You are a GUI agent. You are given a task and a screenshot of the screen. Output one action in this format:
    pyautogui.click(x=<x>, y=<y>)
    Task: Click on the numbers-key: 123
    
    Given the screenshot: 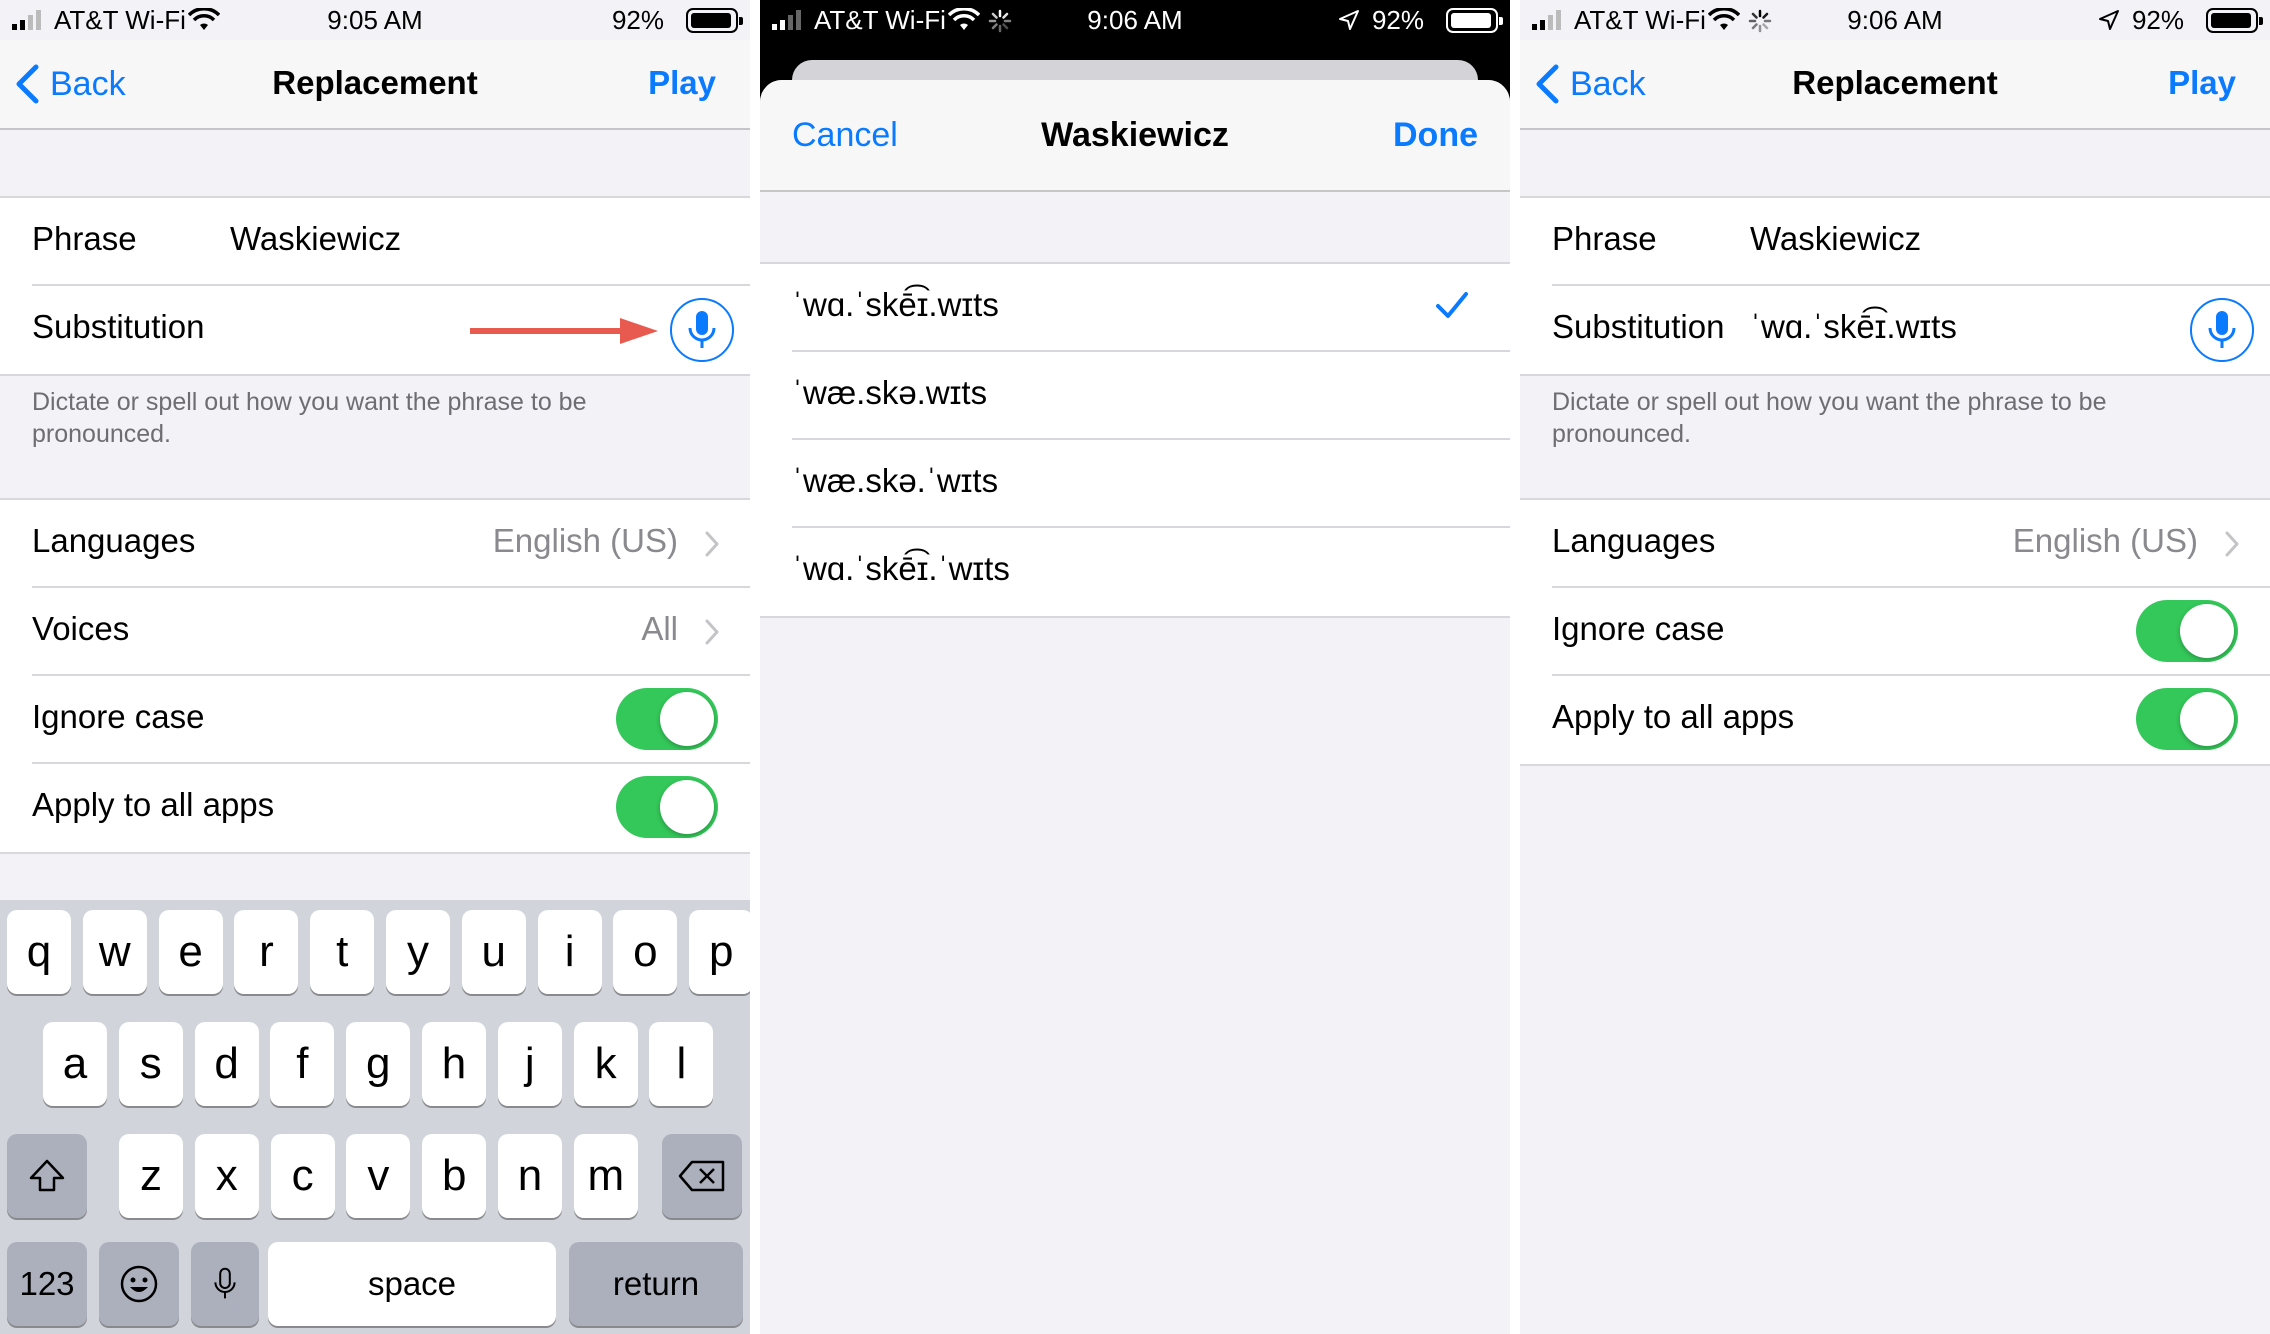 What is the action you would take?
    pyautogui.click(x=47, y=1284)
    